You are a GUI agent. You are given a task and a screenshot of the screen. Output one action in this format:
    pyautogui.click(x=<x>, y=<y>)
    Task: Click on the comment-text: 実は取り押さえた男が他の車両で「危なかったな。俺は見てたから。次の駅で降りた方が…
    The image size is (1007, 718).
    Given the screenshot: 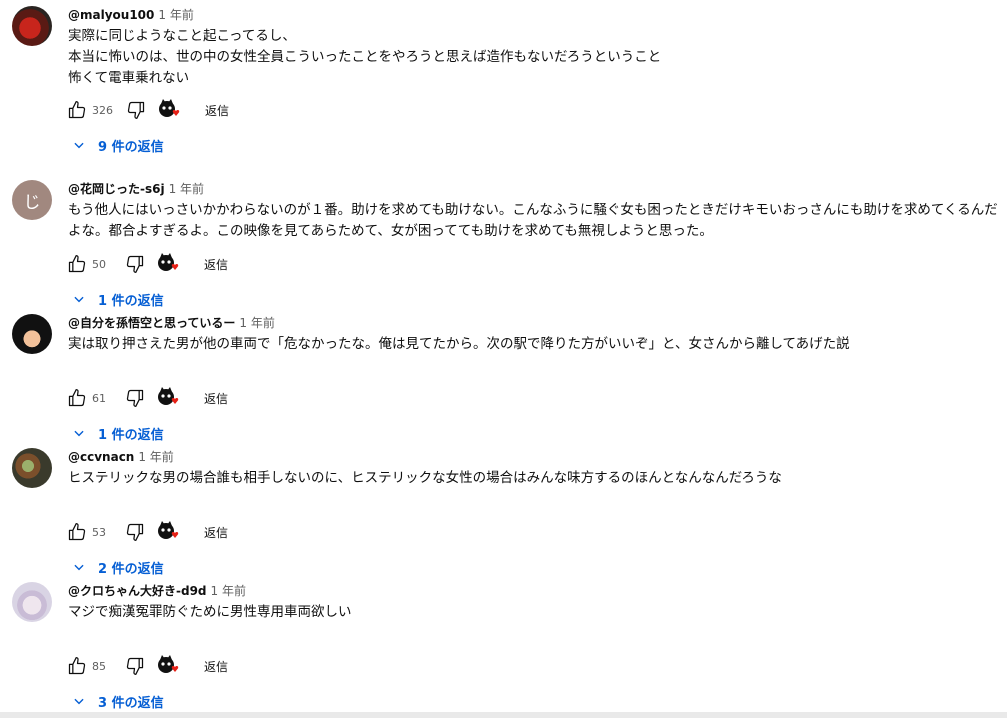 What is the action you would take?
    pyautogui.click(x=535, y=344)
    